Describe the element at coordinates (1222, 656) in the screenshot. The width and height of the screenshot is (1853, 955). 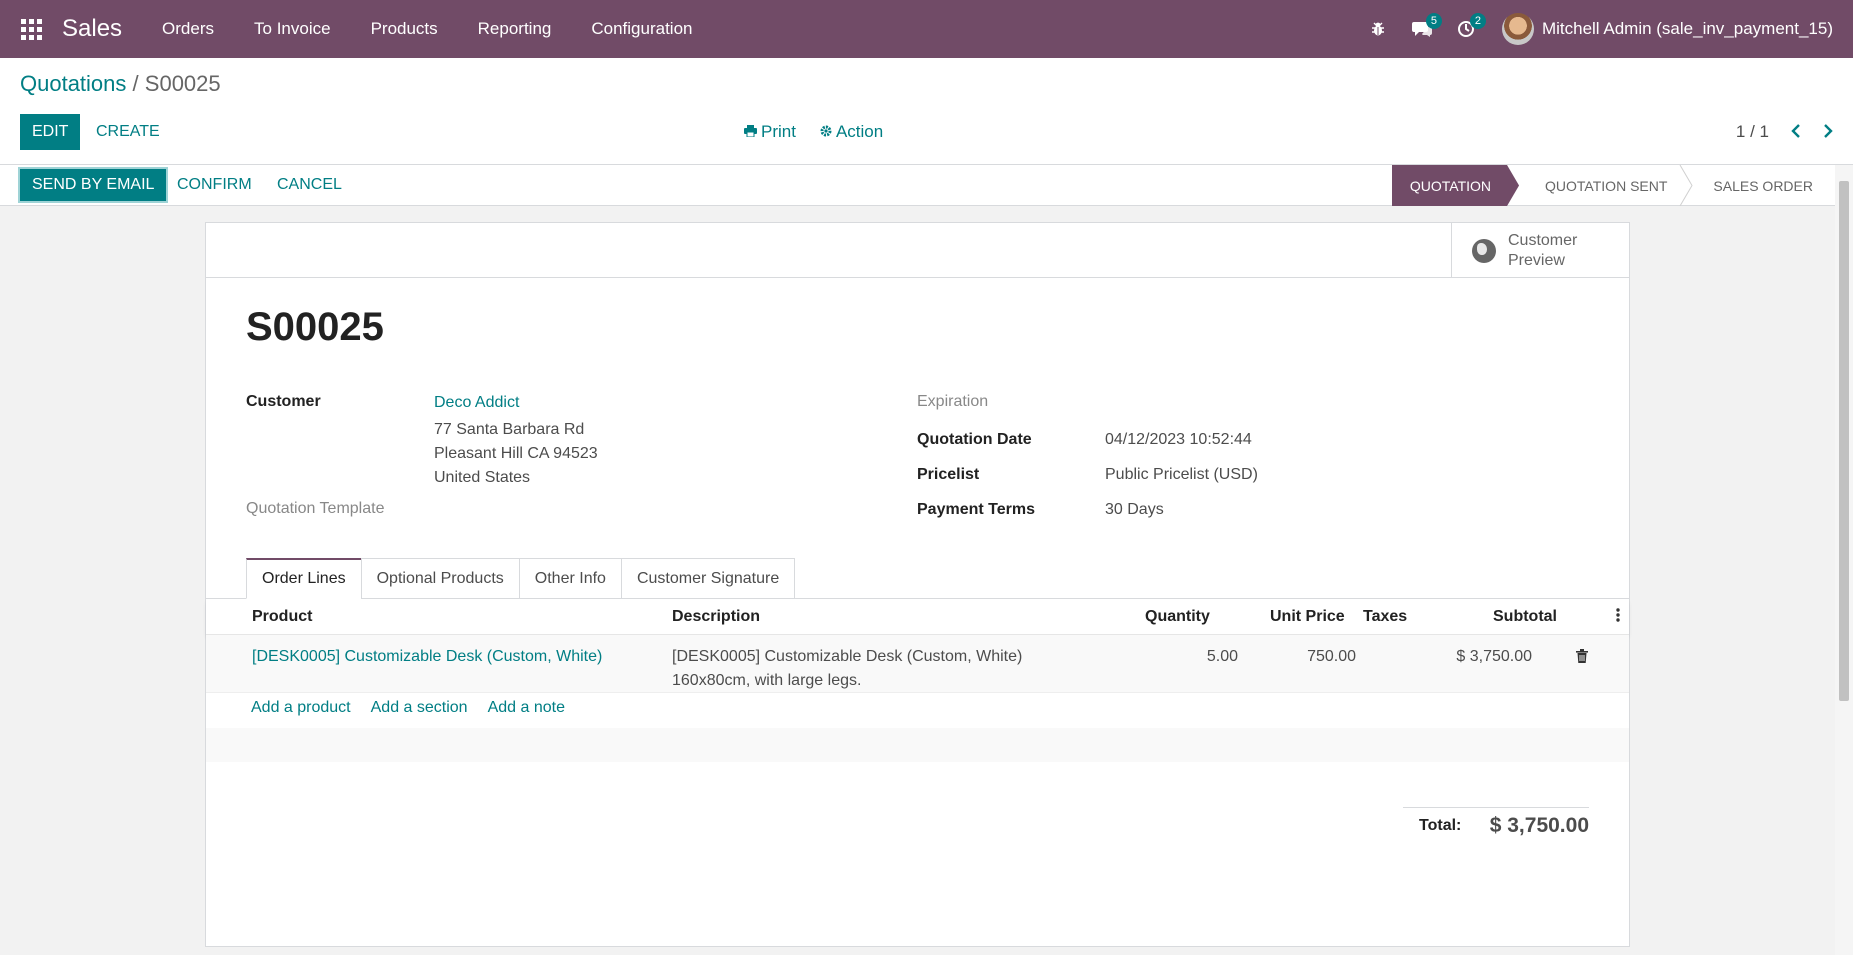
I see `row-quantity: 5.00` at that location.